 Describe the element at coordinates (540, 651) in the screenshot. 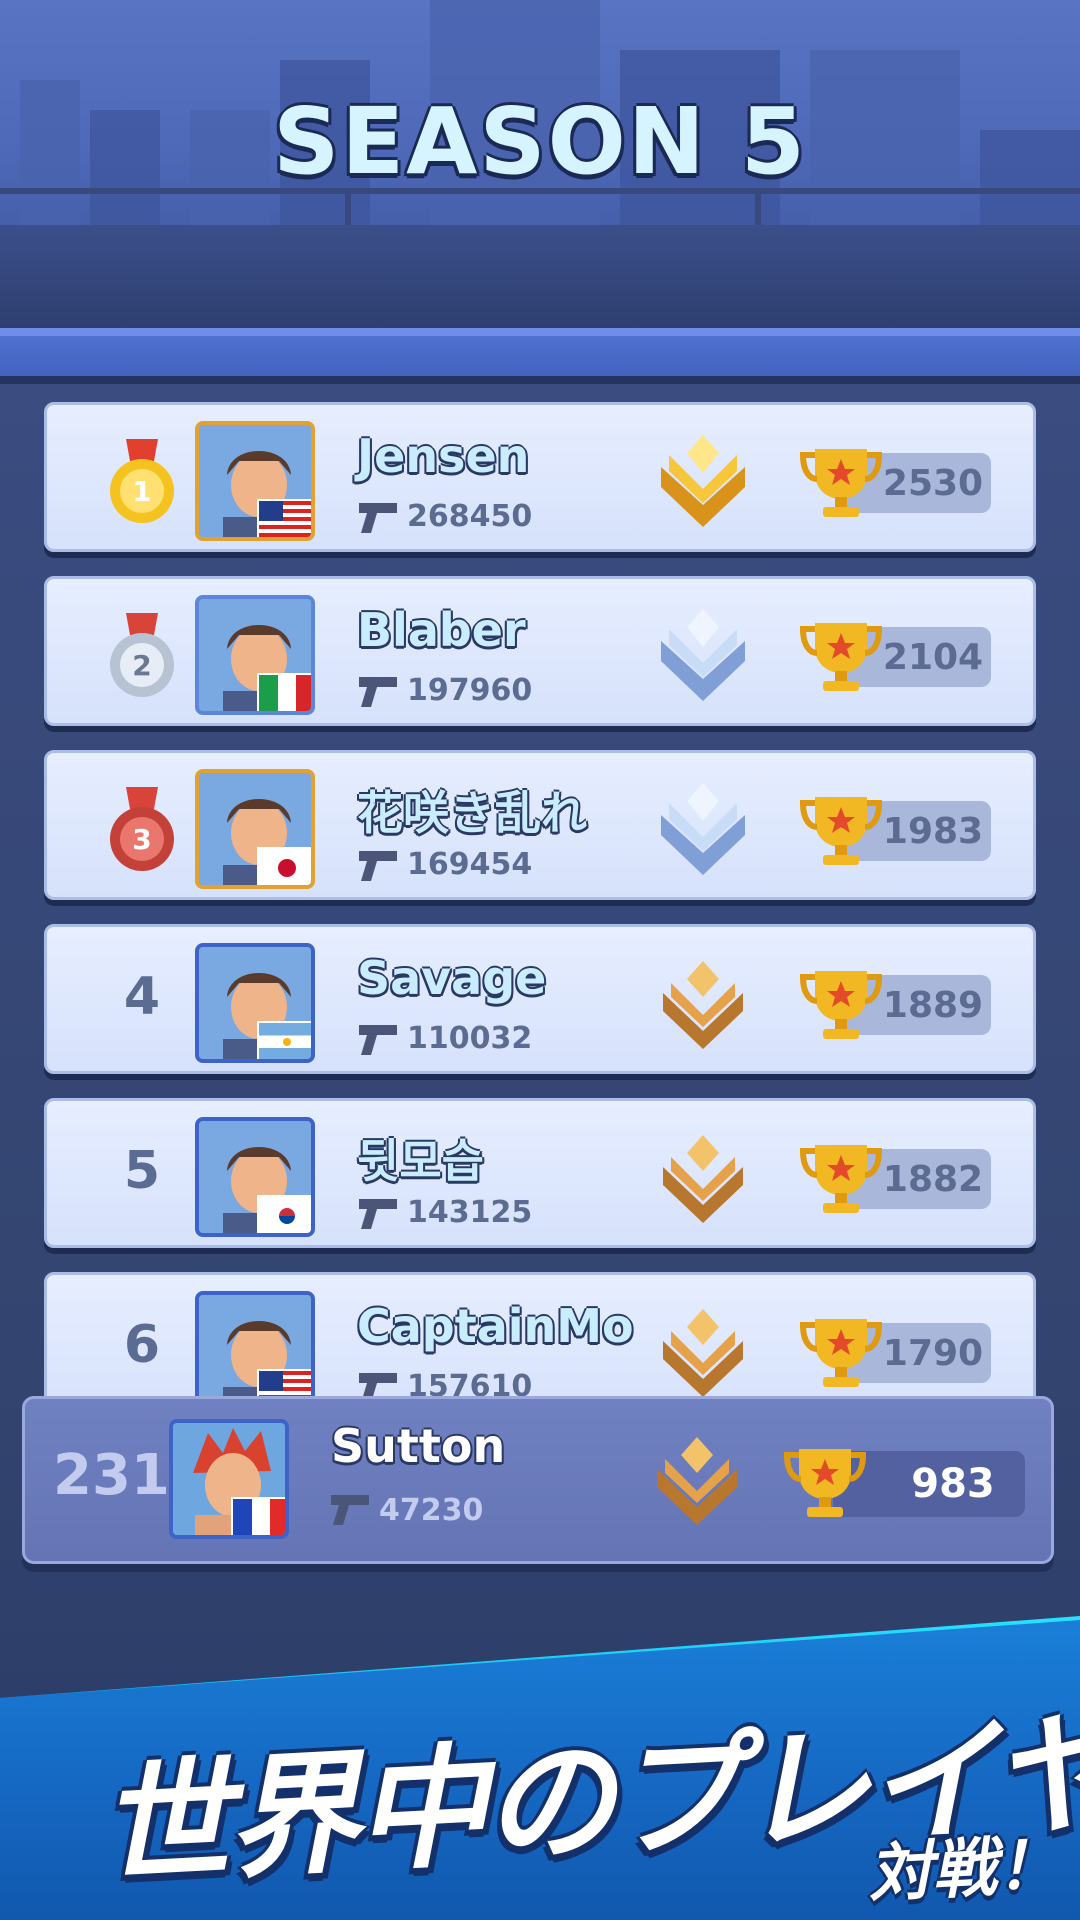

I see `leaderboard-row: 2 Blaber 197960 2104` at that location.